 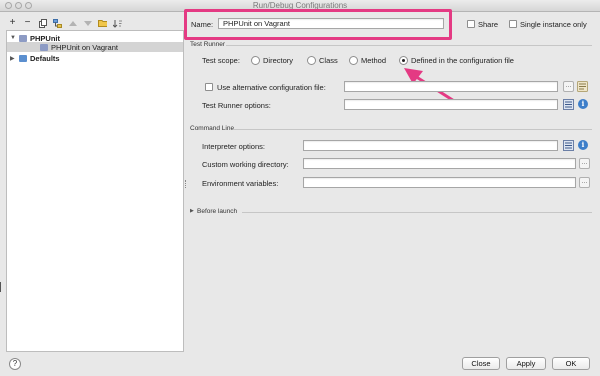 I want to click on runner-options-input, so click(x=451, y=104).